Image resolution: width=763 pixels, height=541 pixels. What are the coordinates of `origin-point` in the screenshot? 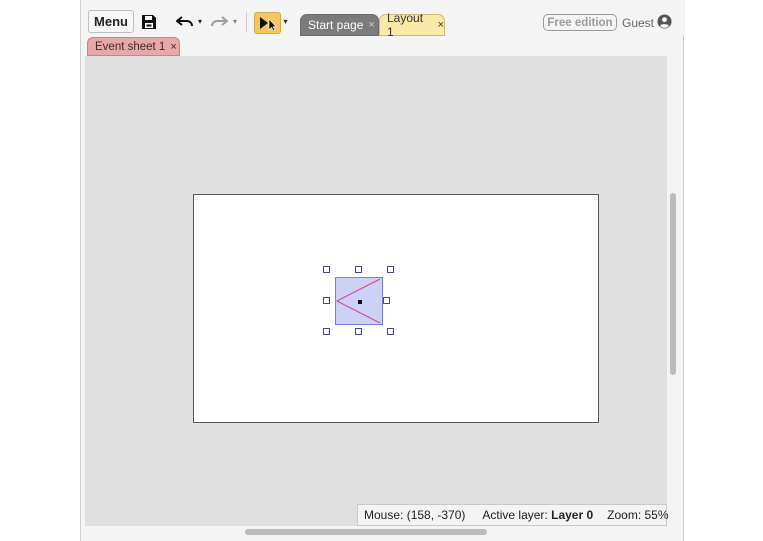 It's located at (360, 302).